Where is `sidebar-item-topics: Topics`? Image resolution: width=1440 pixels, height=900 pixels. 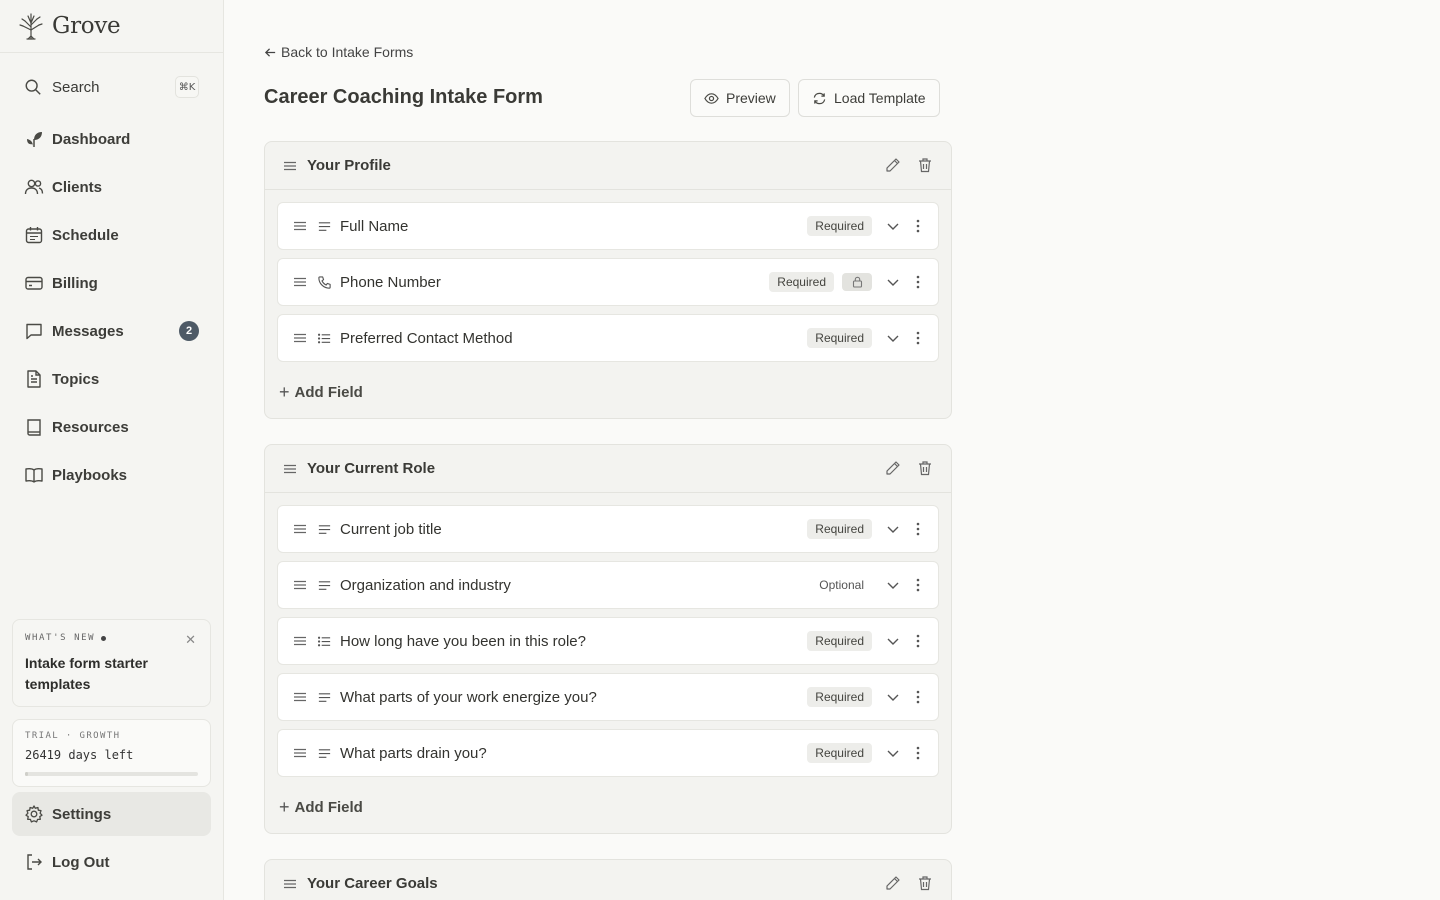
sidebar-item-topics: Topics is located at coordinates (111, 379).